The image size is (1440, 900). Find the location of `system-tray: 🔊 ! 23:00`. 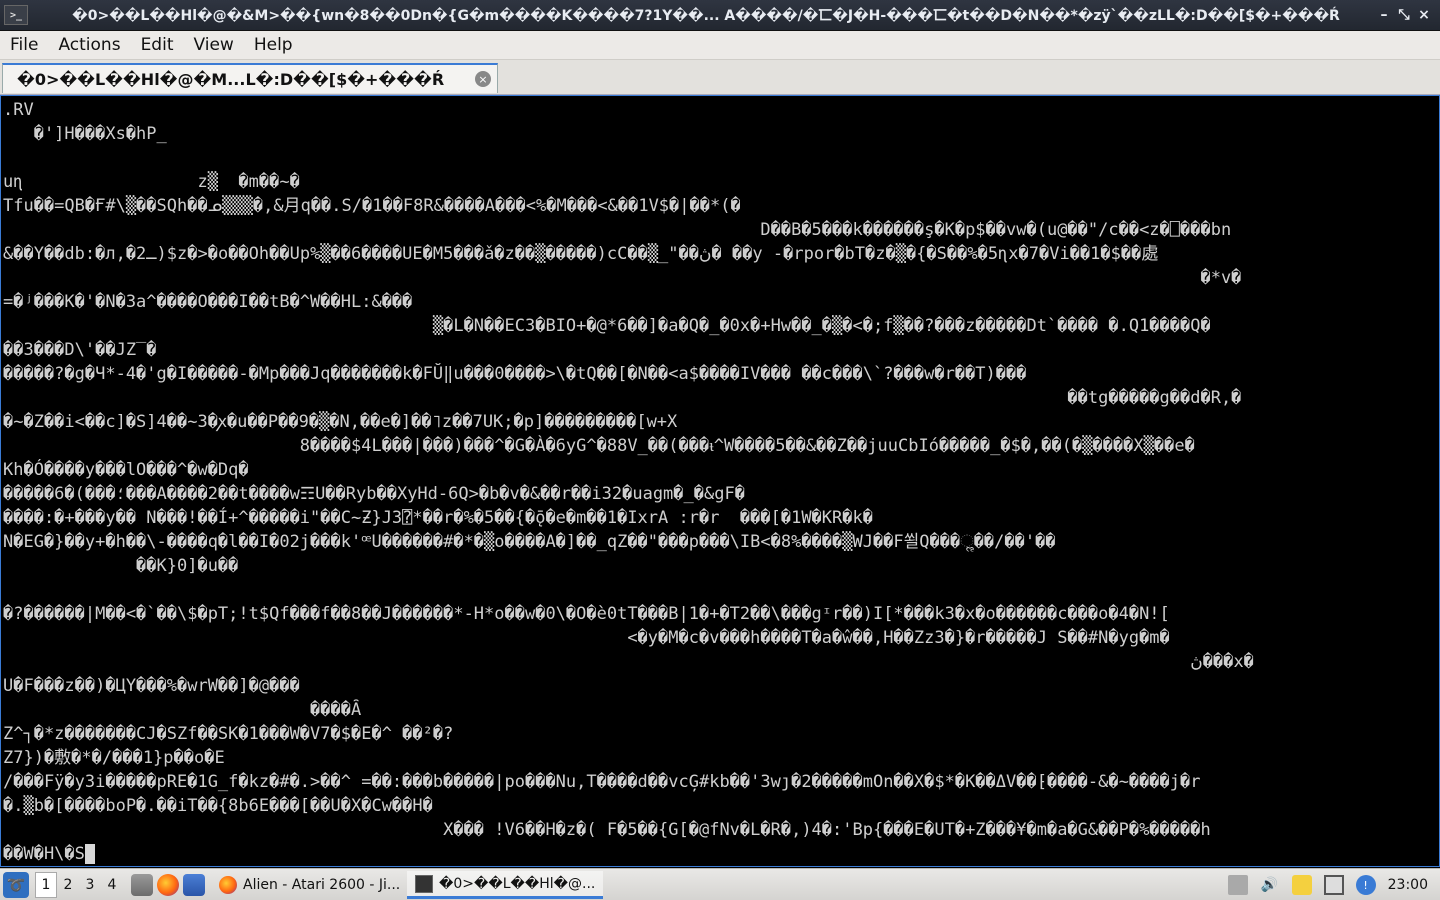

system-tray: 🔊 ! 23:00 is located at coordinates (1331, 885).